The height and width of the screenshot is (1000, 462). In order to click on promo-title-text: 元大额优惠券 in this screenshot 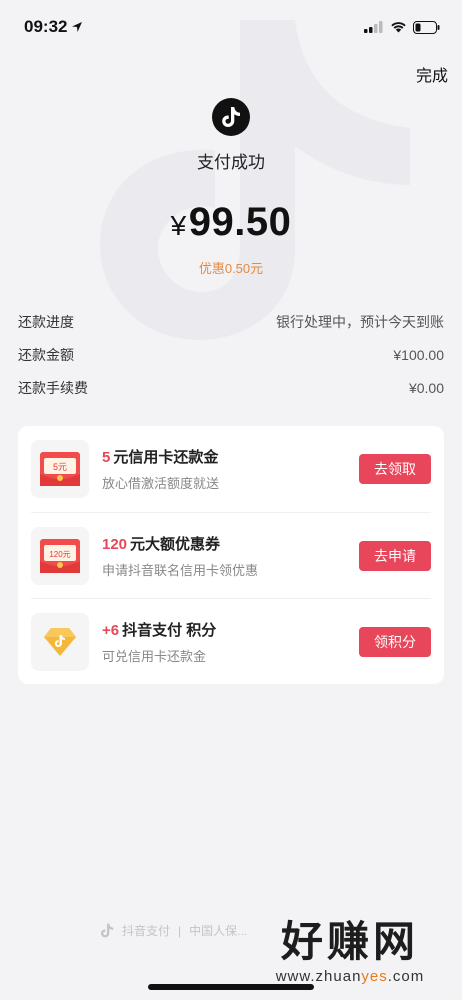, I will do `click(175, 544)`.